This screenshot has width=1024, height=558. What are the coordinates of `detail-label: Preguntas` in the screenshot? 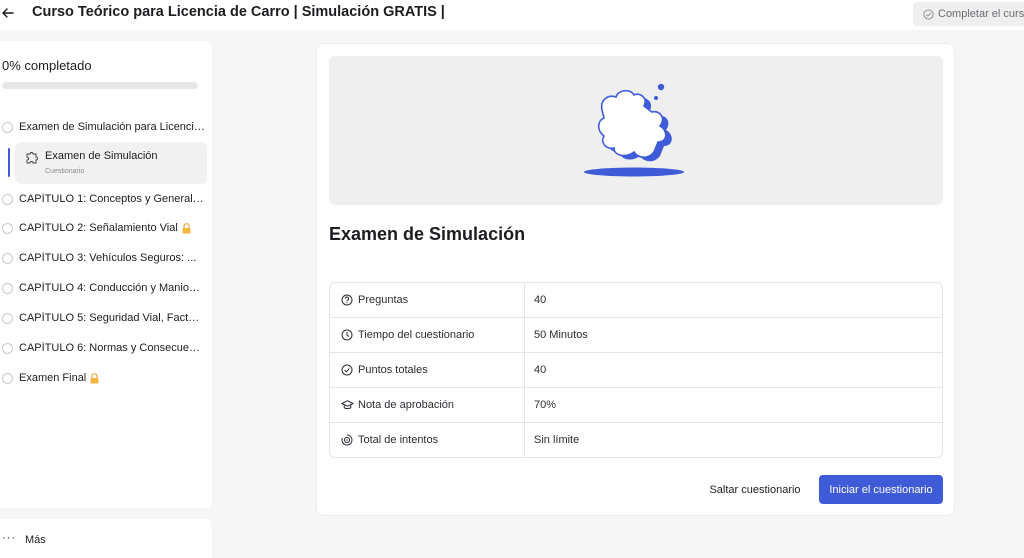 It's located at (383, 300).